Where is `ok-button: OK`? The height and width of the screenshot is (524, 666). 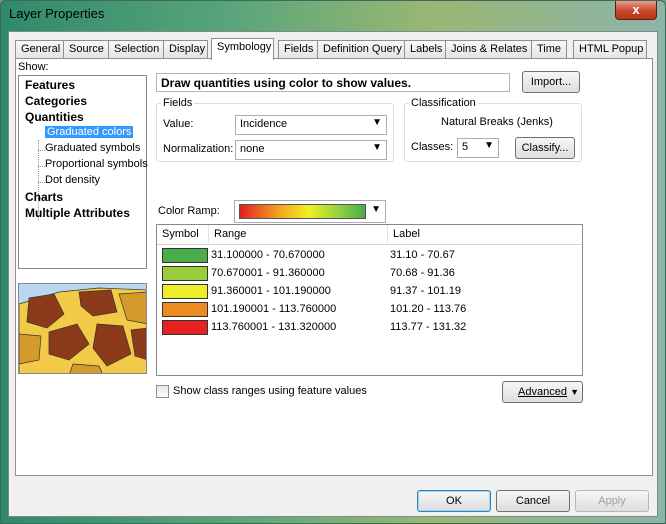 ok-button: OK is located at coordinates (454, 501).